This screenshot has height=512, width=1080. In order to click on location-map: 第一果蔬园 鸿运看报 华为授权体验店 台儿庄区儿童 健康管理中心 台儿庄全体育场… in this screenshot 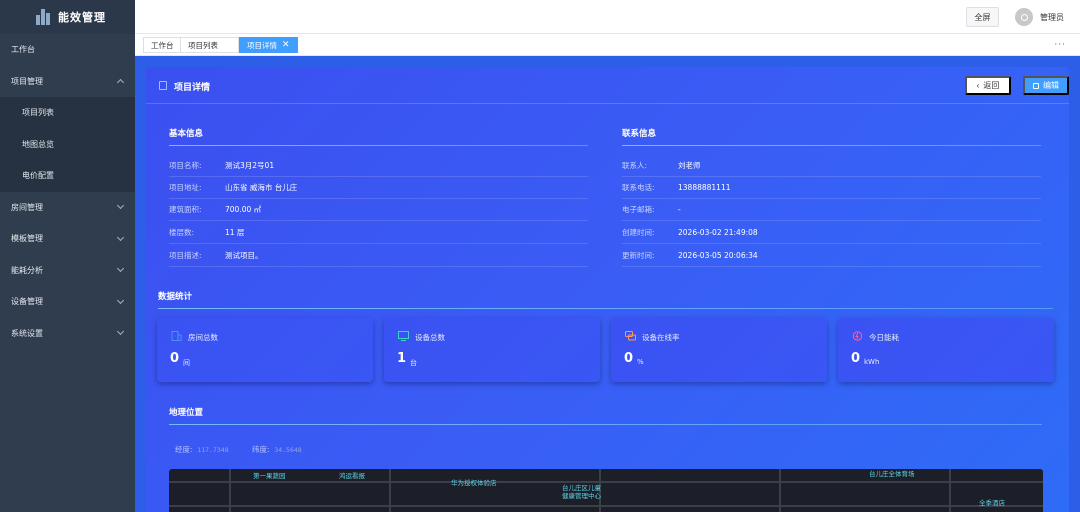, I will do `click(606, 490)`.